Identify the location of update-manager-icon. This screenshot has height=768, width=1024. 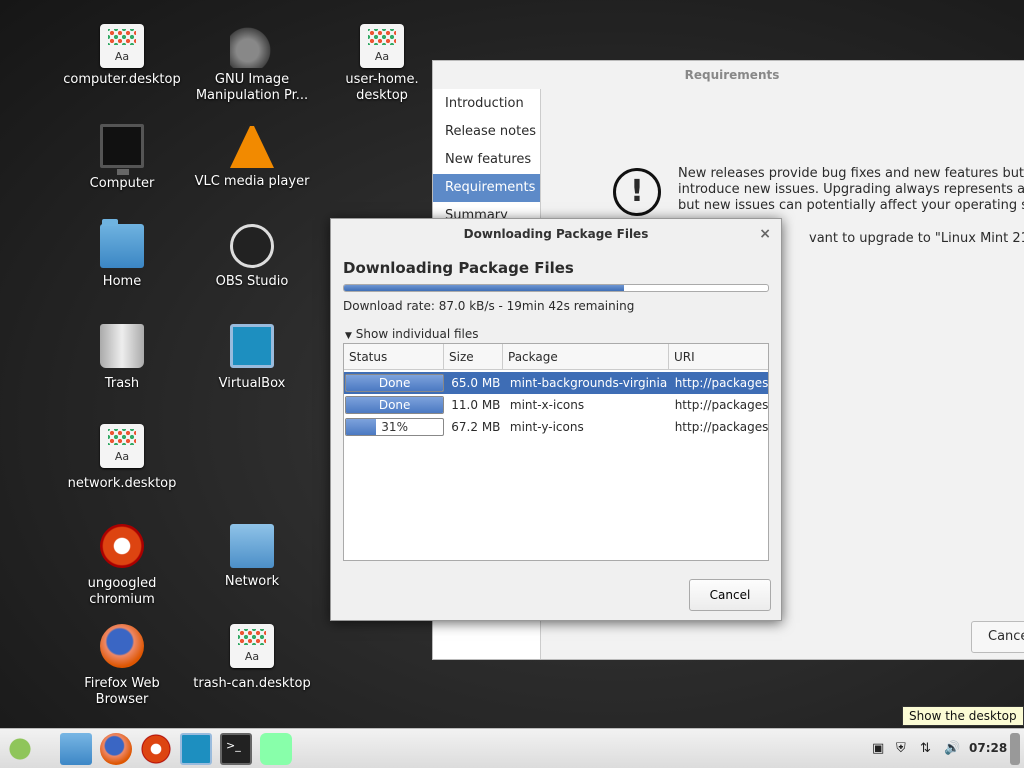
(276, 749).